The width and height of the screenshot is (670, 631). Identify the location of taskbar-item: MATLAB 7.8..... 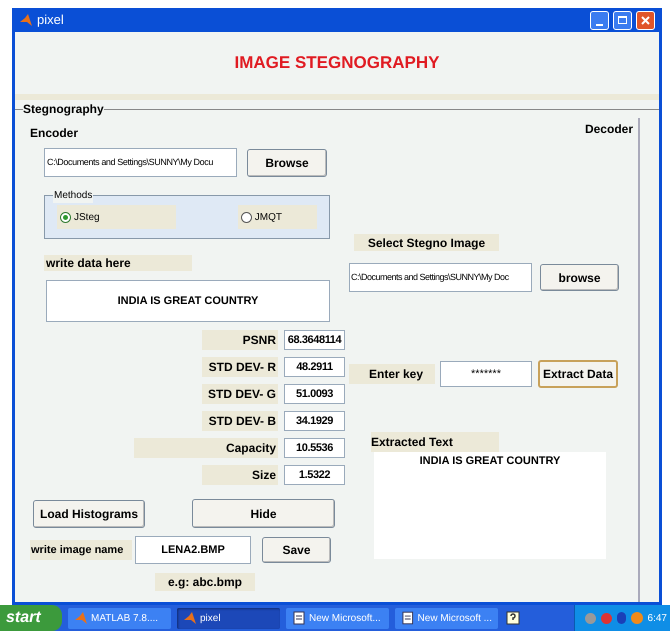
(119, 618).